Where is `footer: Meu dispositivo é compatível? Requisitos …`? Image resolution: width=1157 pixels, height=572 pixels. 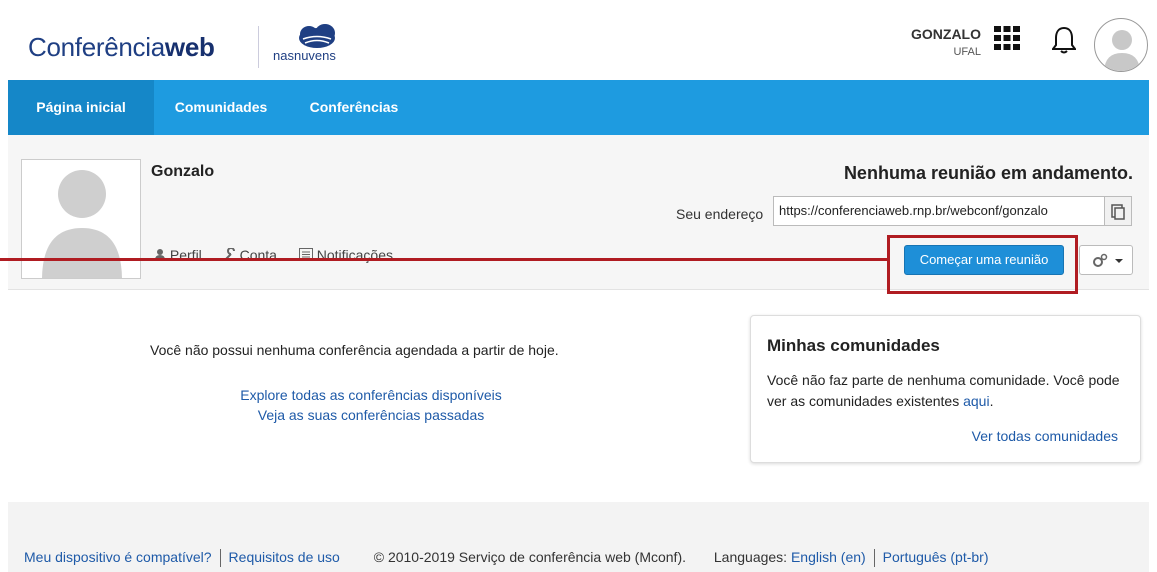
footer: Meu dispositivo é compatível? Requisitos … is located at coordinates (578, 537).